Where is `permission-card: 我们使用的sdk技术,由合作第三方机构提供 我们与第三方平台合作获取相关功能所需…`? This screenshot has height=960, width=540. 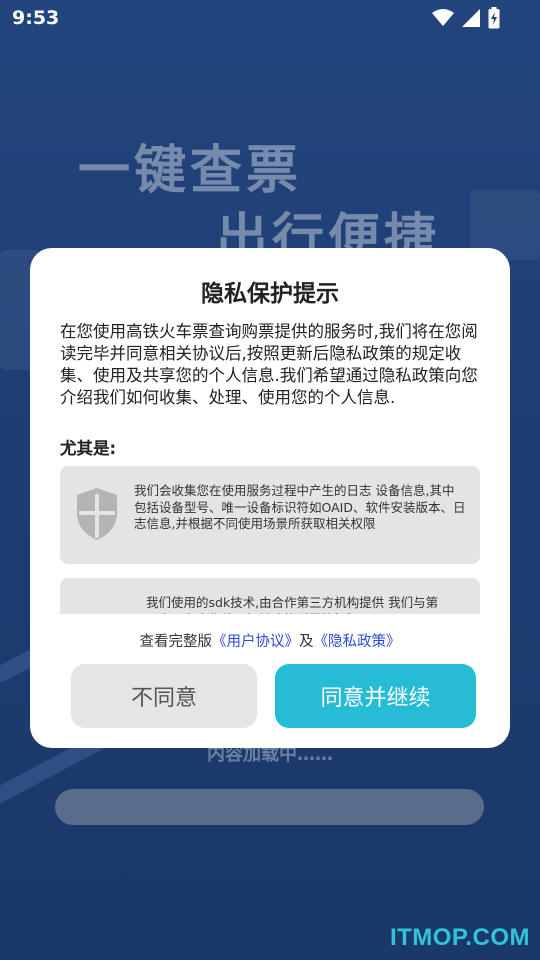
permission-card: 我们使用的sdk技术,由合作第三方机构提供 我们与第三方平台合作获取相关功能所需… is located at coordinates (270, 596).